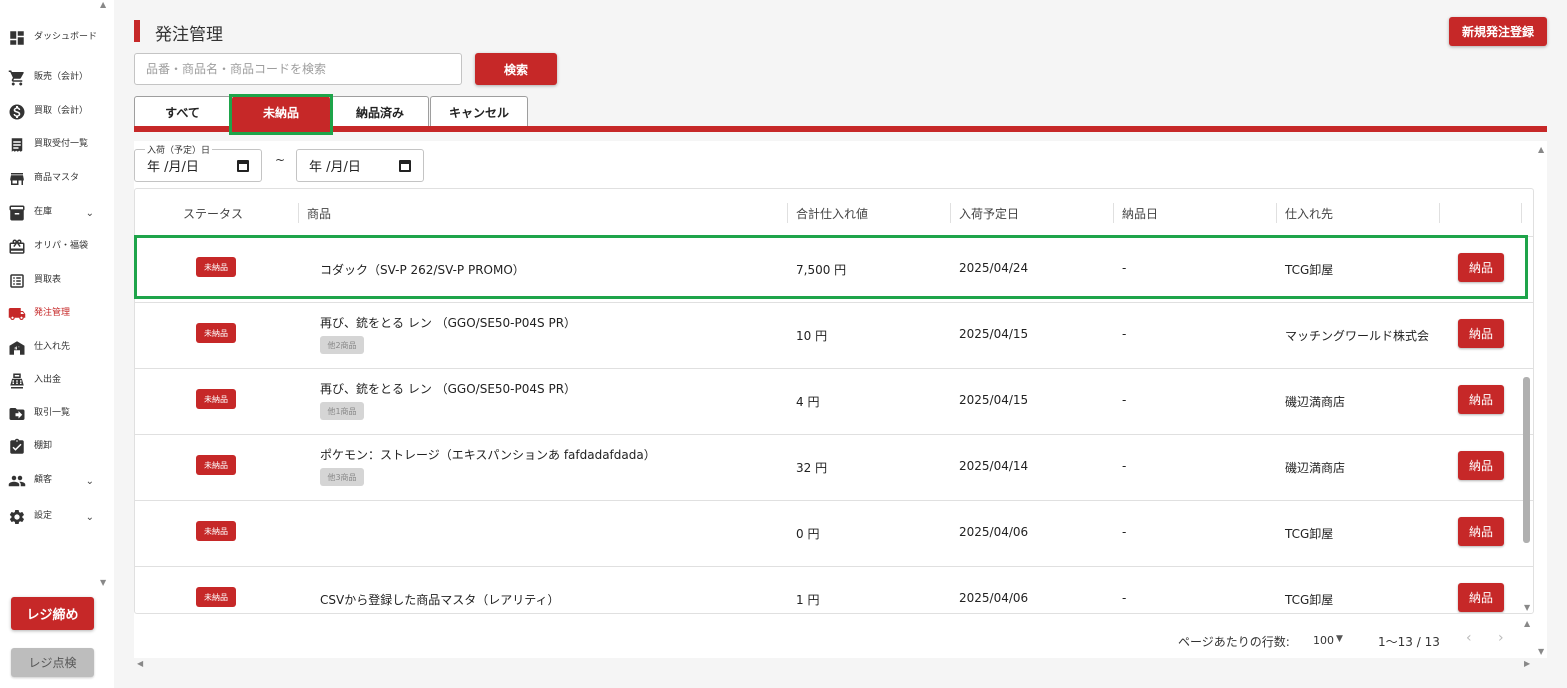 Image resolution: width=1567 pixels, height=688 pixels. What do you see at coordinates (1541, 651) in the screenshot?
I see `panel-scroll-down-icon: ▼` at bounding box center [1541, 651].